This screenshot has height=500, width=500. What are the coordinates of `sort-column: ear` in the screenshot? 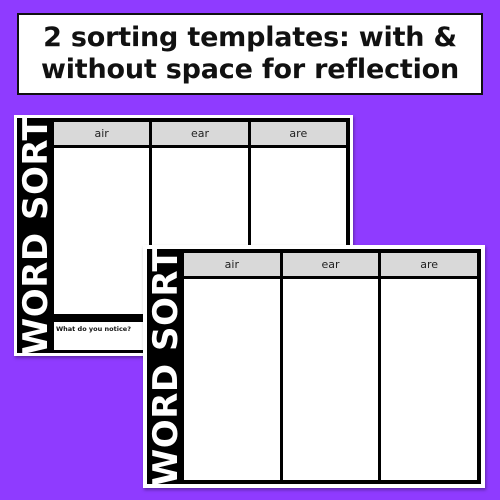 It's located at (330, 366).